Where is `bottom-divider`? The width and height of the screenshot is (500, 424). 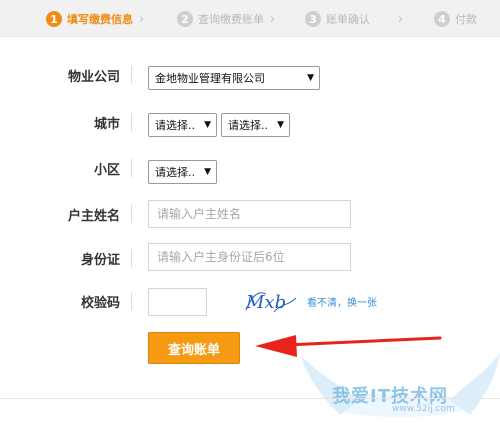
bottom-divider is located at coordinates (250, 398).